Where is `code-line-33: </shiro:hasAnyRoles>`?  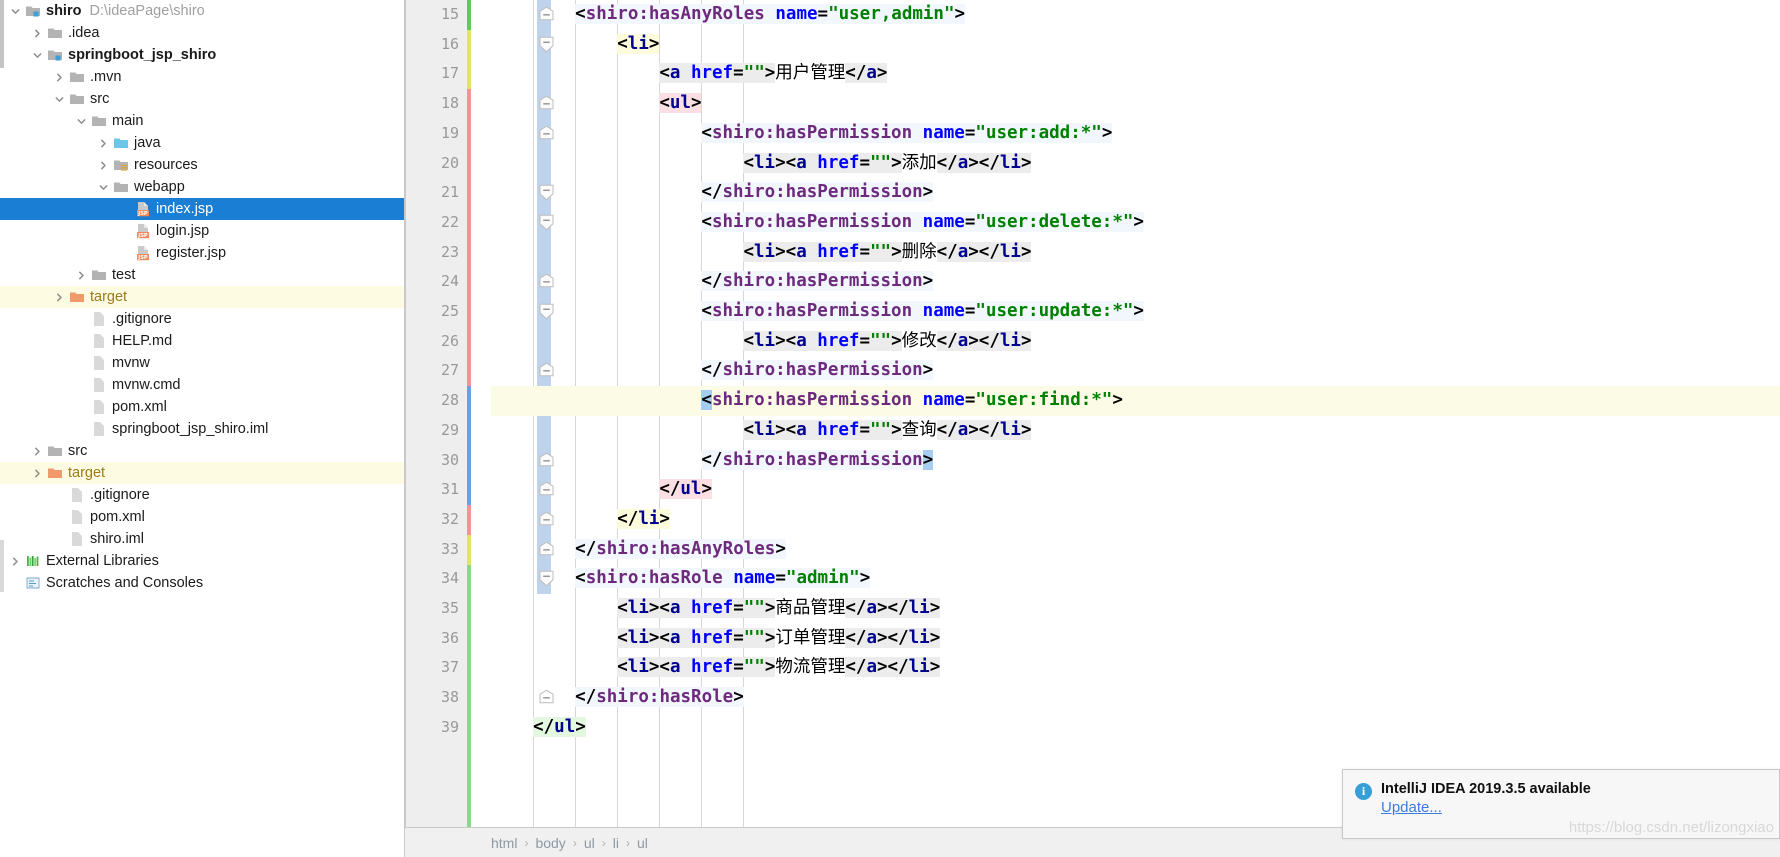
code-line-33: </shiro:hasAnyRoles> is located at coordinates (1135, 550).